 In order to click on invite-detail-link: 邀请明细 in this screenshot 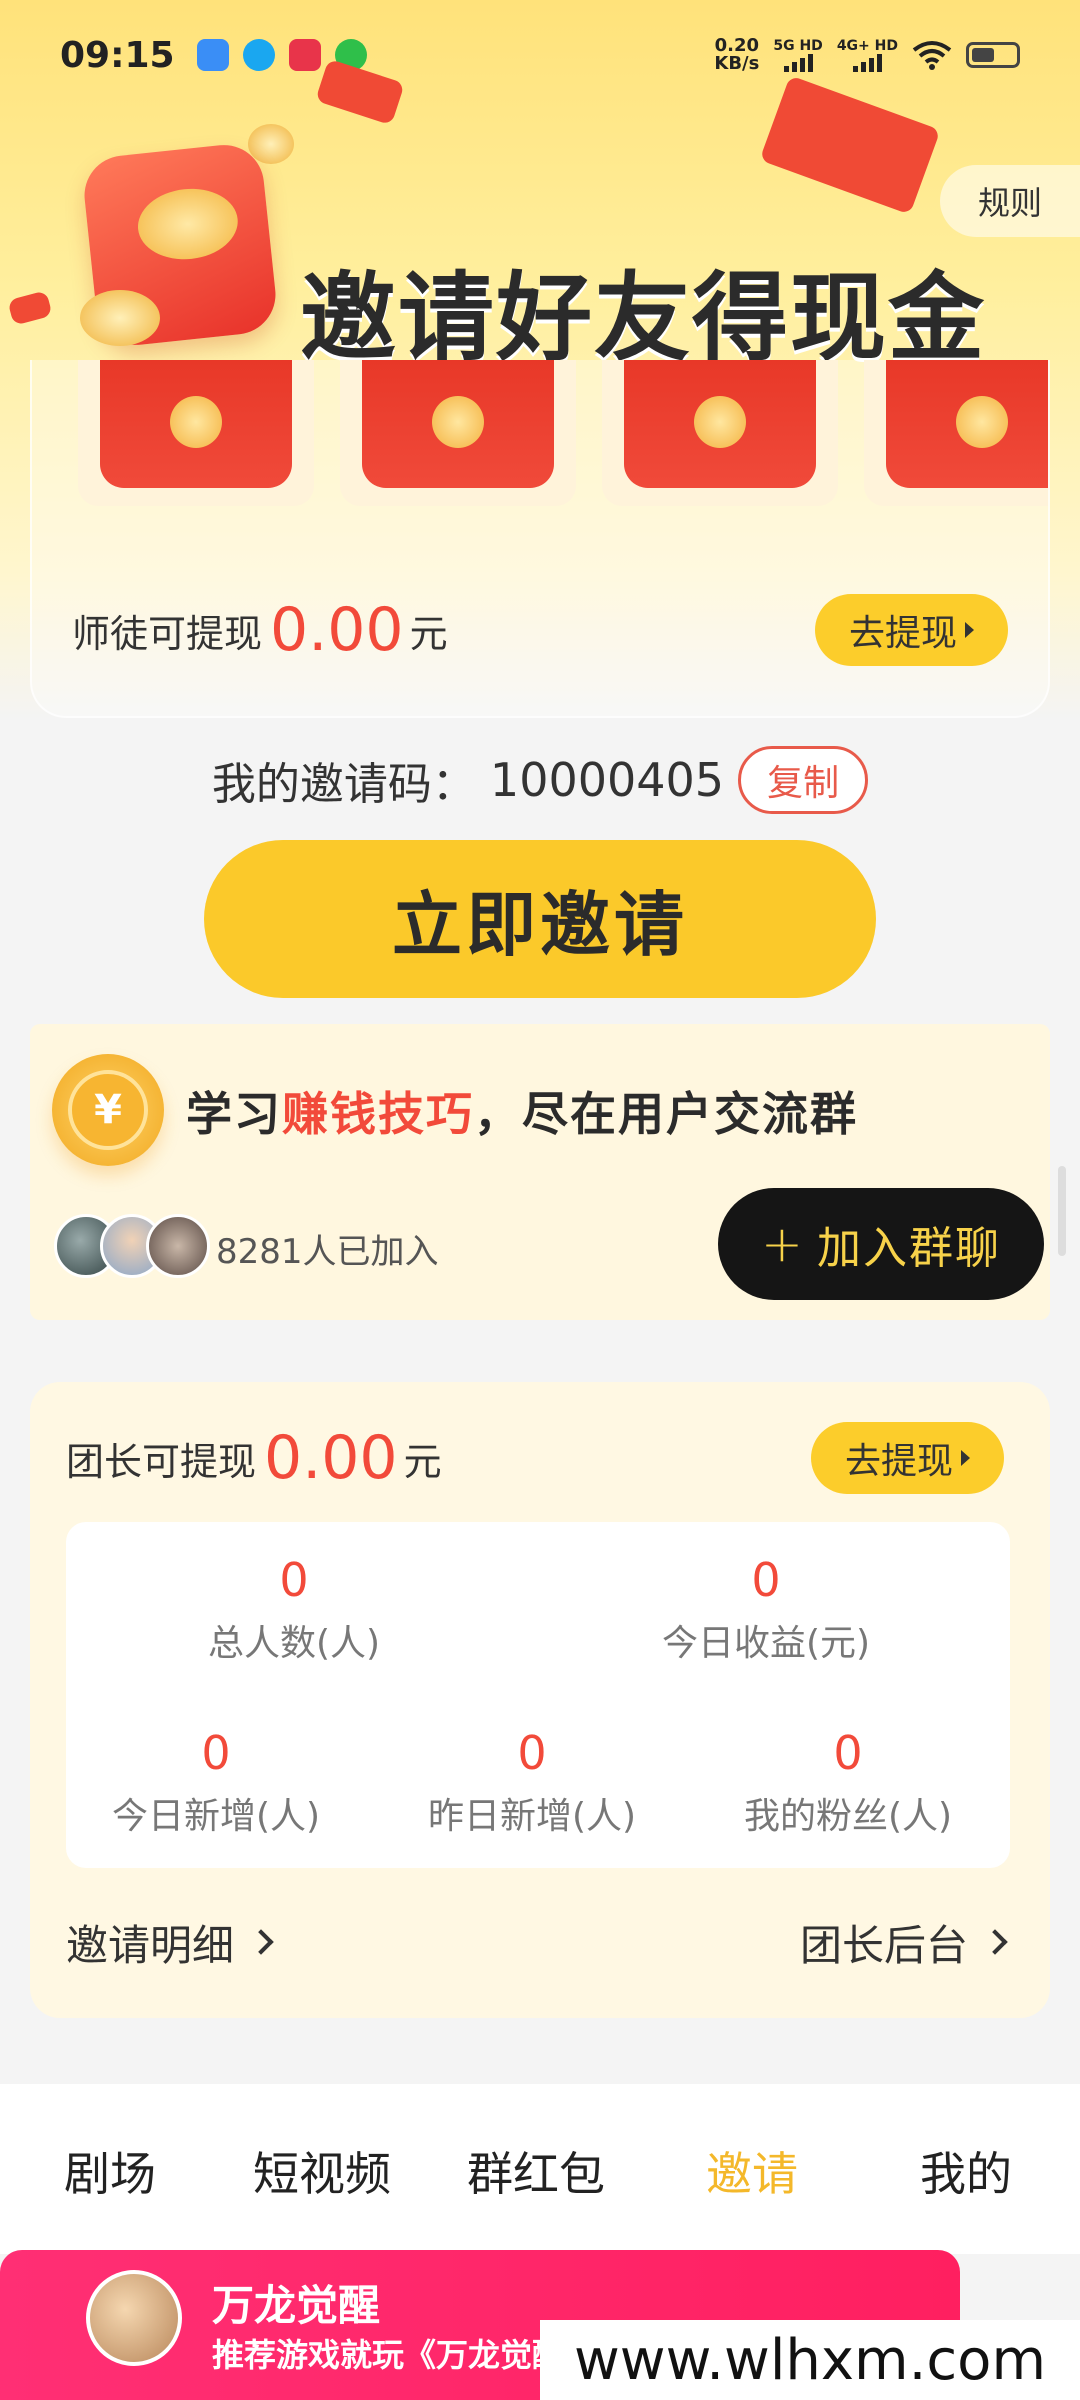, I will do `click(170, 1942)`.